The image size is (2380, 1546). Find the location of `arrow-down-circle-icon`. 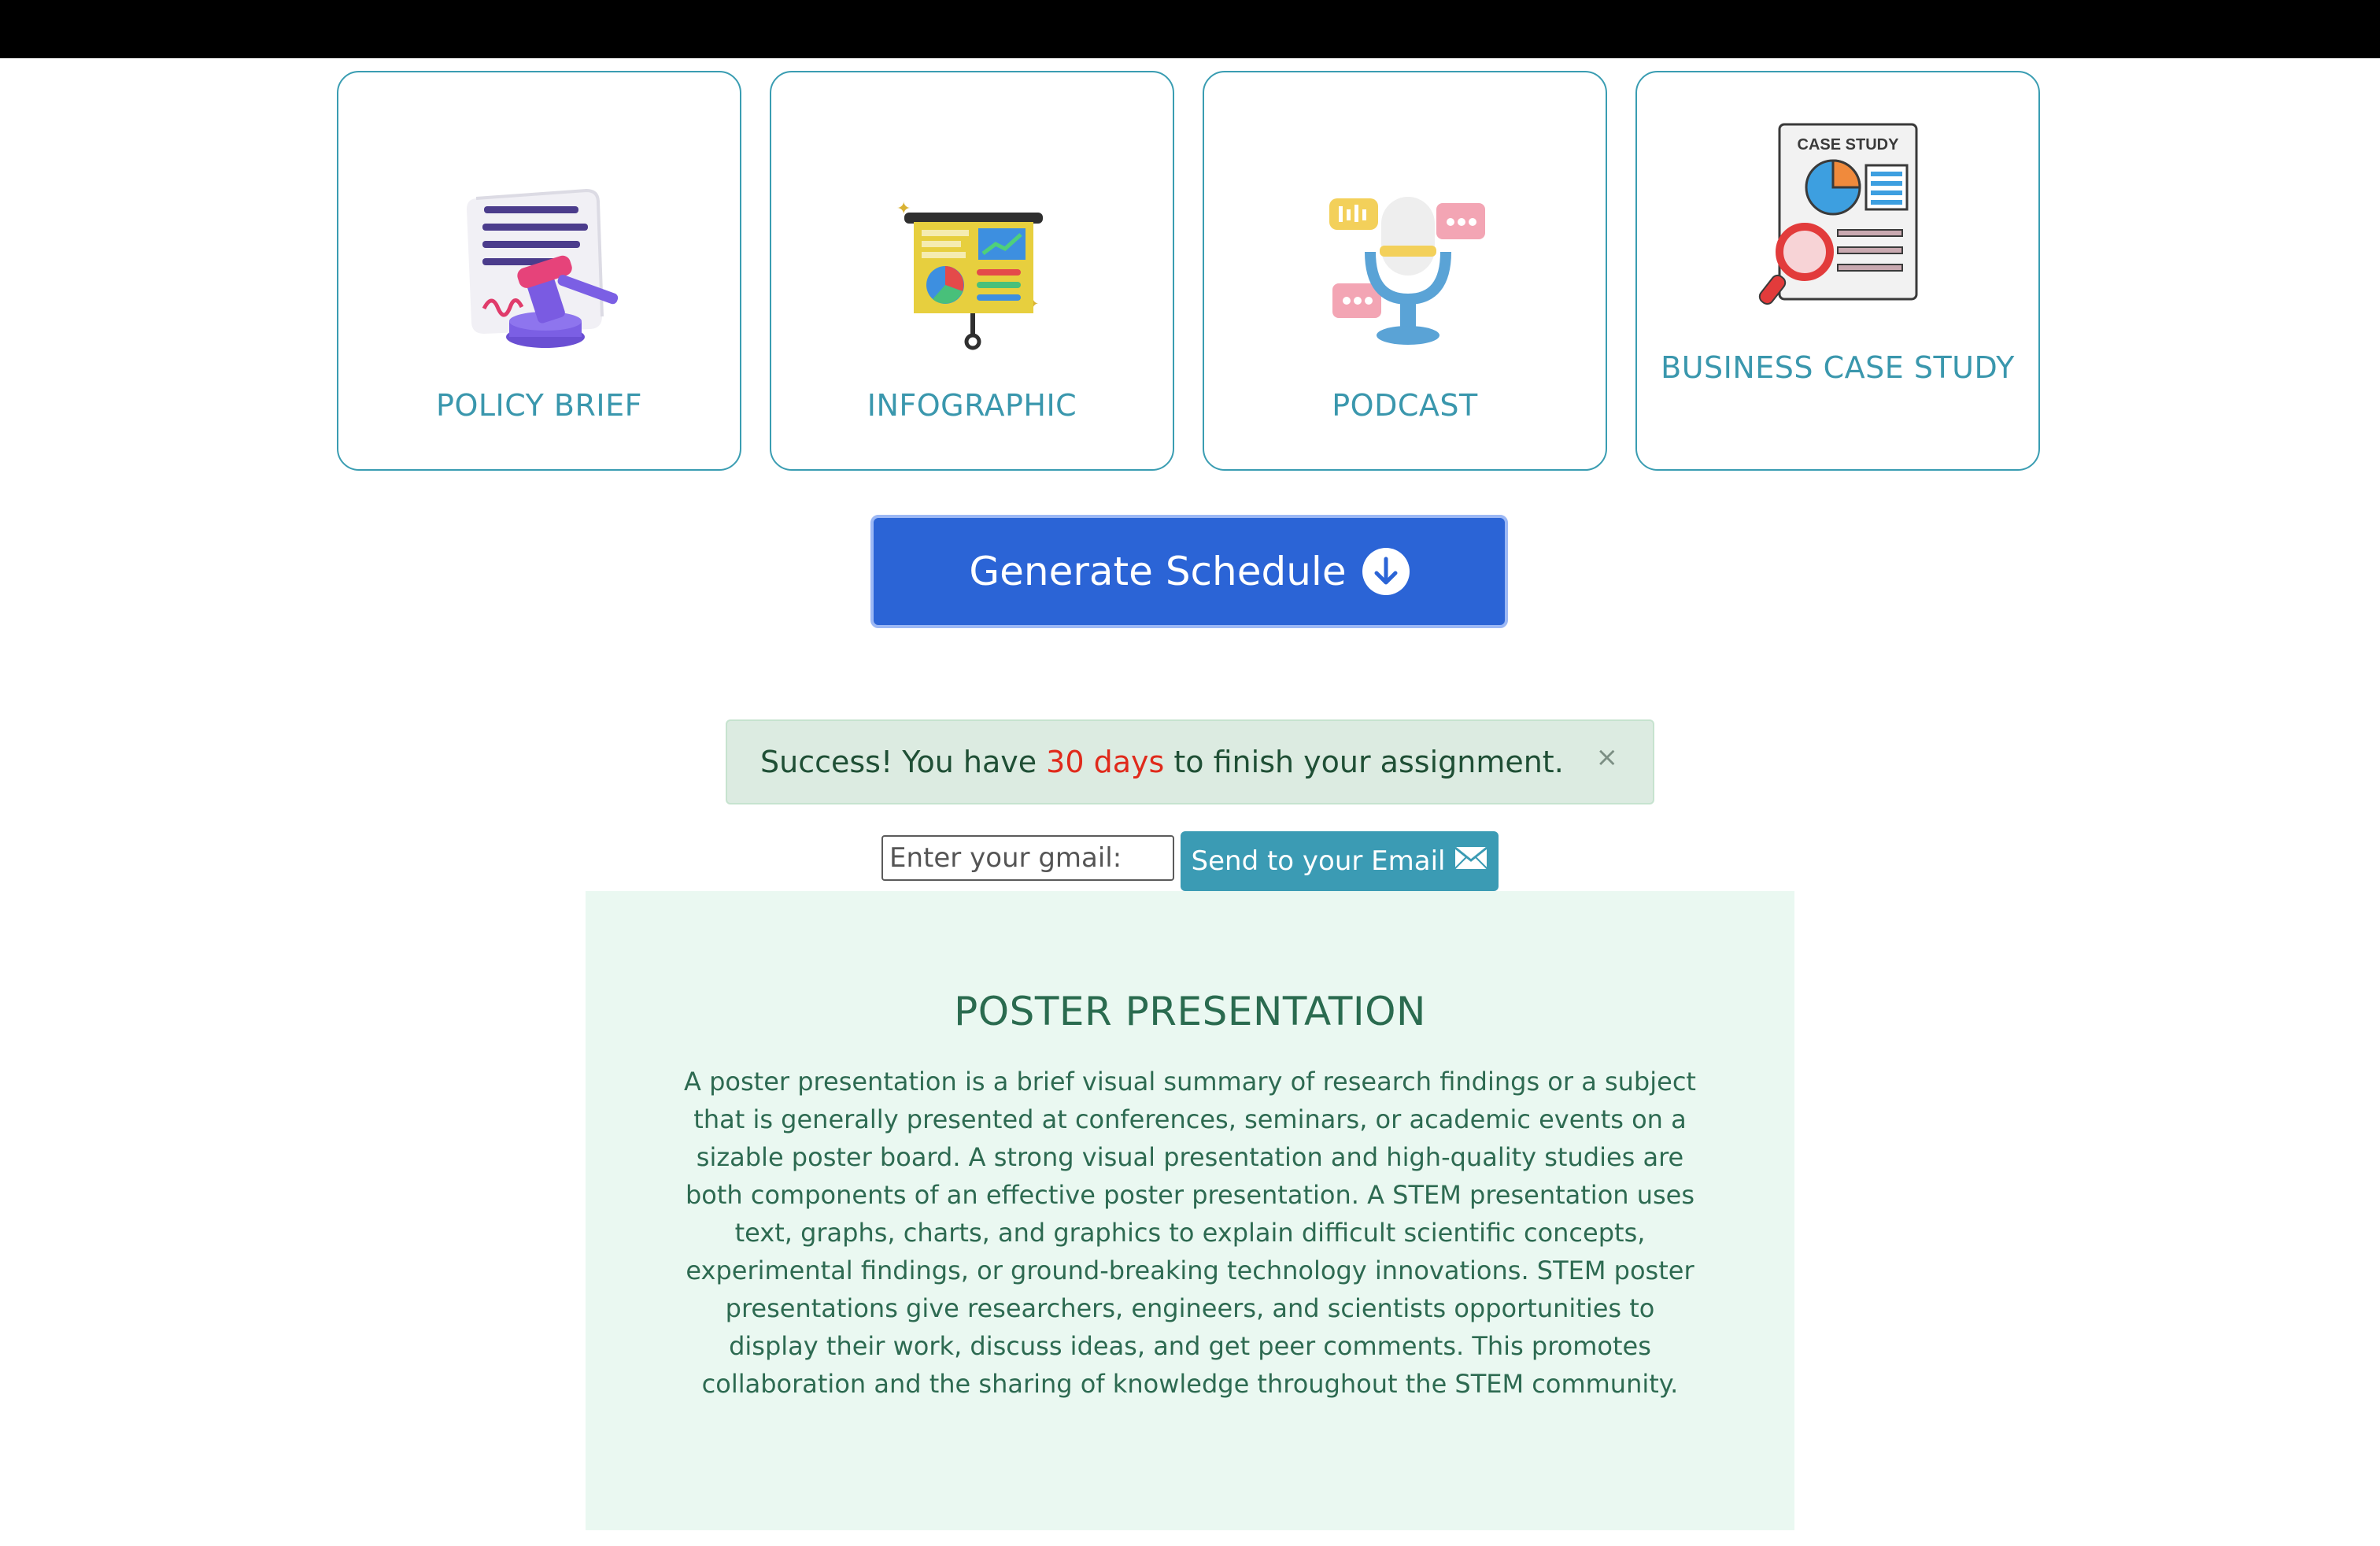

arrow-down-circle-icon is located at coordinates (1386, 572).